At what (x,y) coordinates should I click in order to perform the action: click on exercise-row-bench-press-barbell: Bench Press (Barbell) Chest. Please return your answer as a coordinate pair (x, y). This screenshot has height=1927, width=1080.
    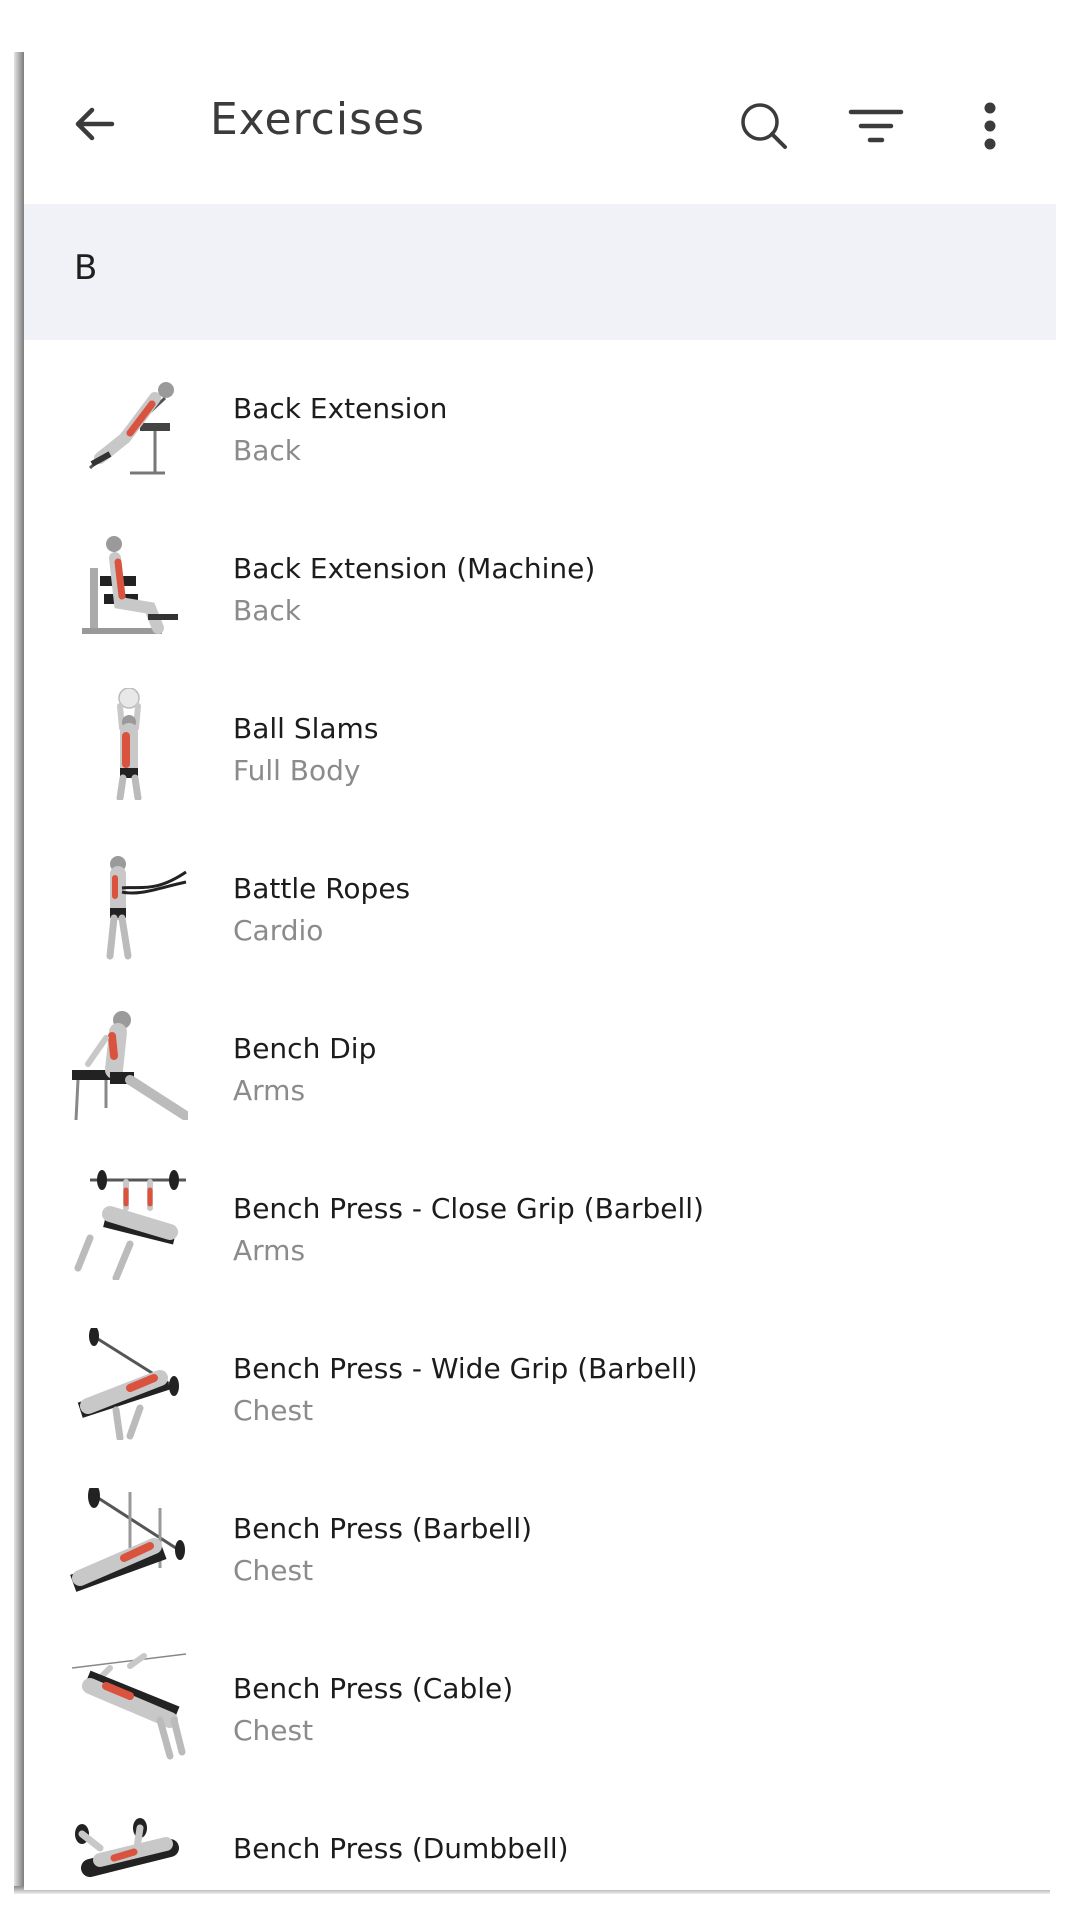
    Looking at the image, I should click on (540, 1540).